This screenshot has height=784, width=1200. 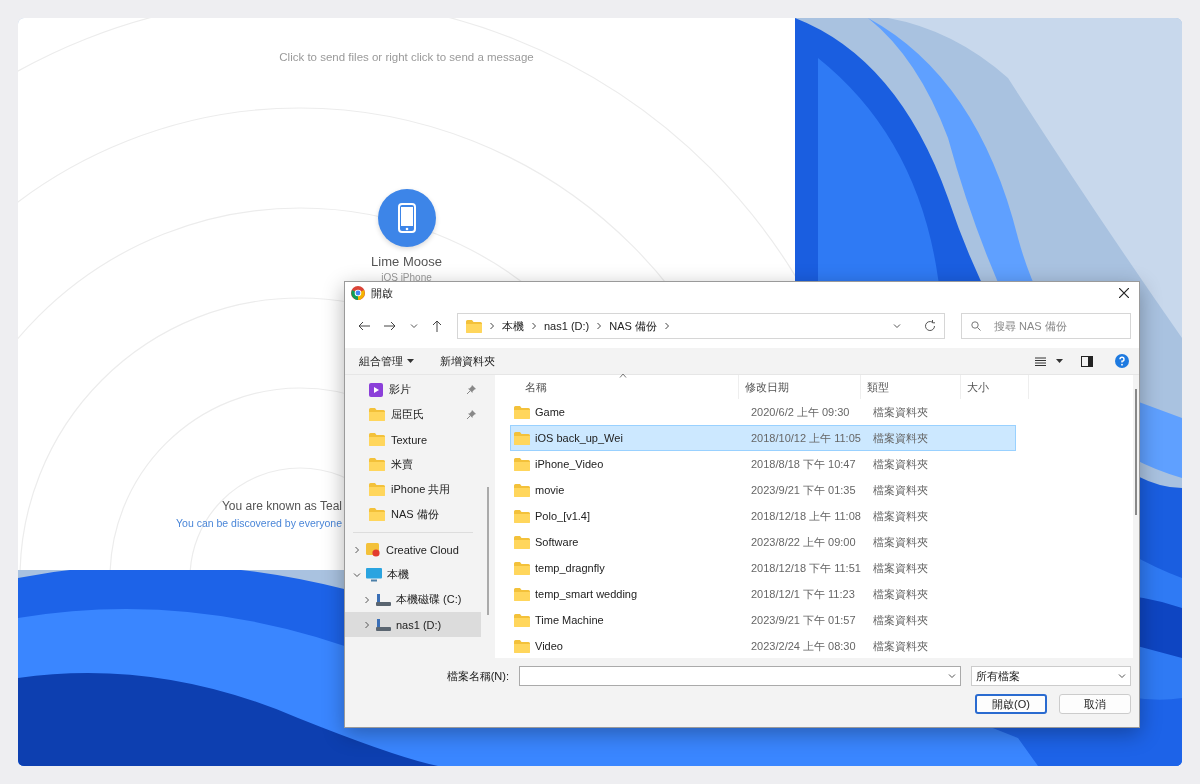 What do you see at coordinates (467, 361) in the screenshot?
I see `toolbar-button: 新增資料夾` at bounding box center [467, 361].